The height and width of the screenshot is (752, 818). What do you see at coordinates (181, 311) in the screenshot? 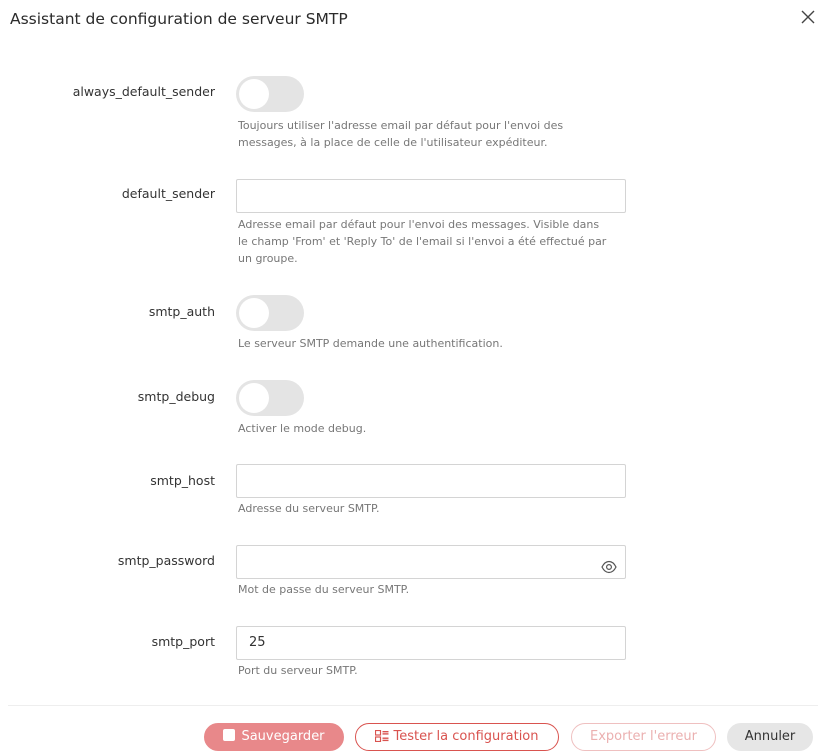
I see `smtp-auth-label: smtp_auth` at bounding box center [181, 311].